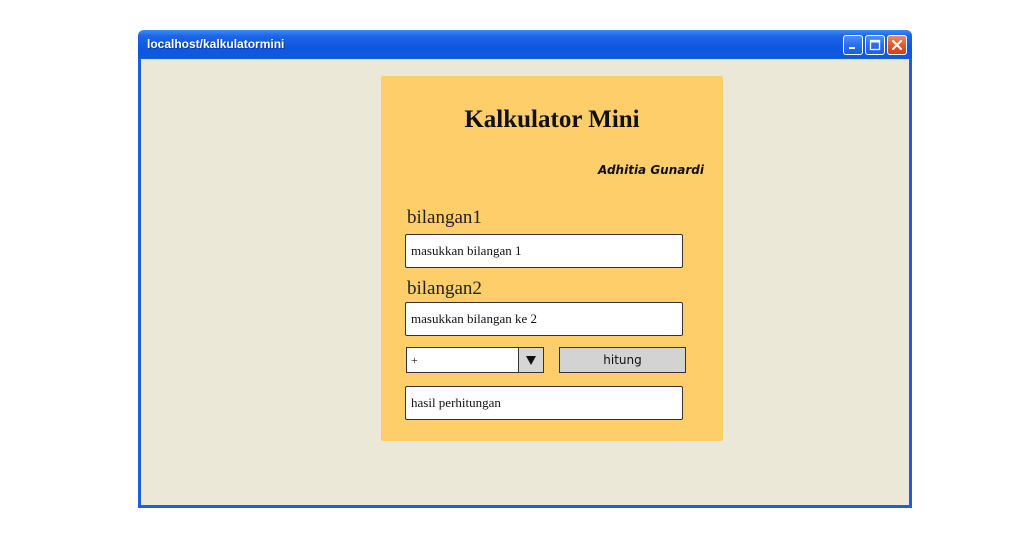 The width and height of the screenshot is (1028, 545). I want to click on minimize-button, so click(853, 45).